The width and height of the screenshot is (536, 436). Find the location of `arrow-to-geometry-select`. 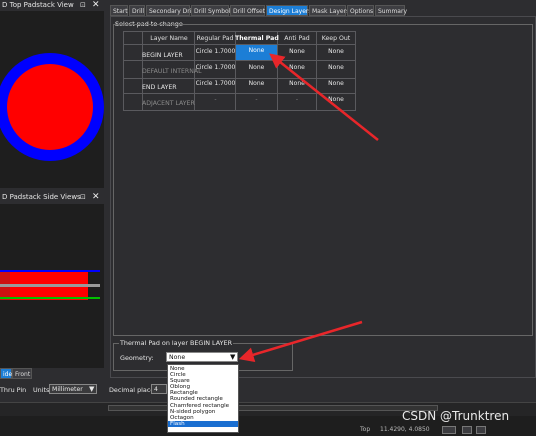

arrow-to-geometry-select is located at coordinates (300, 341).